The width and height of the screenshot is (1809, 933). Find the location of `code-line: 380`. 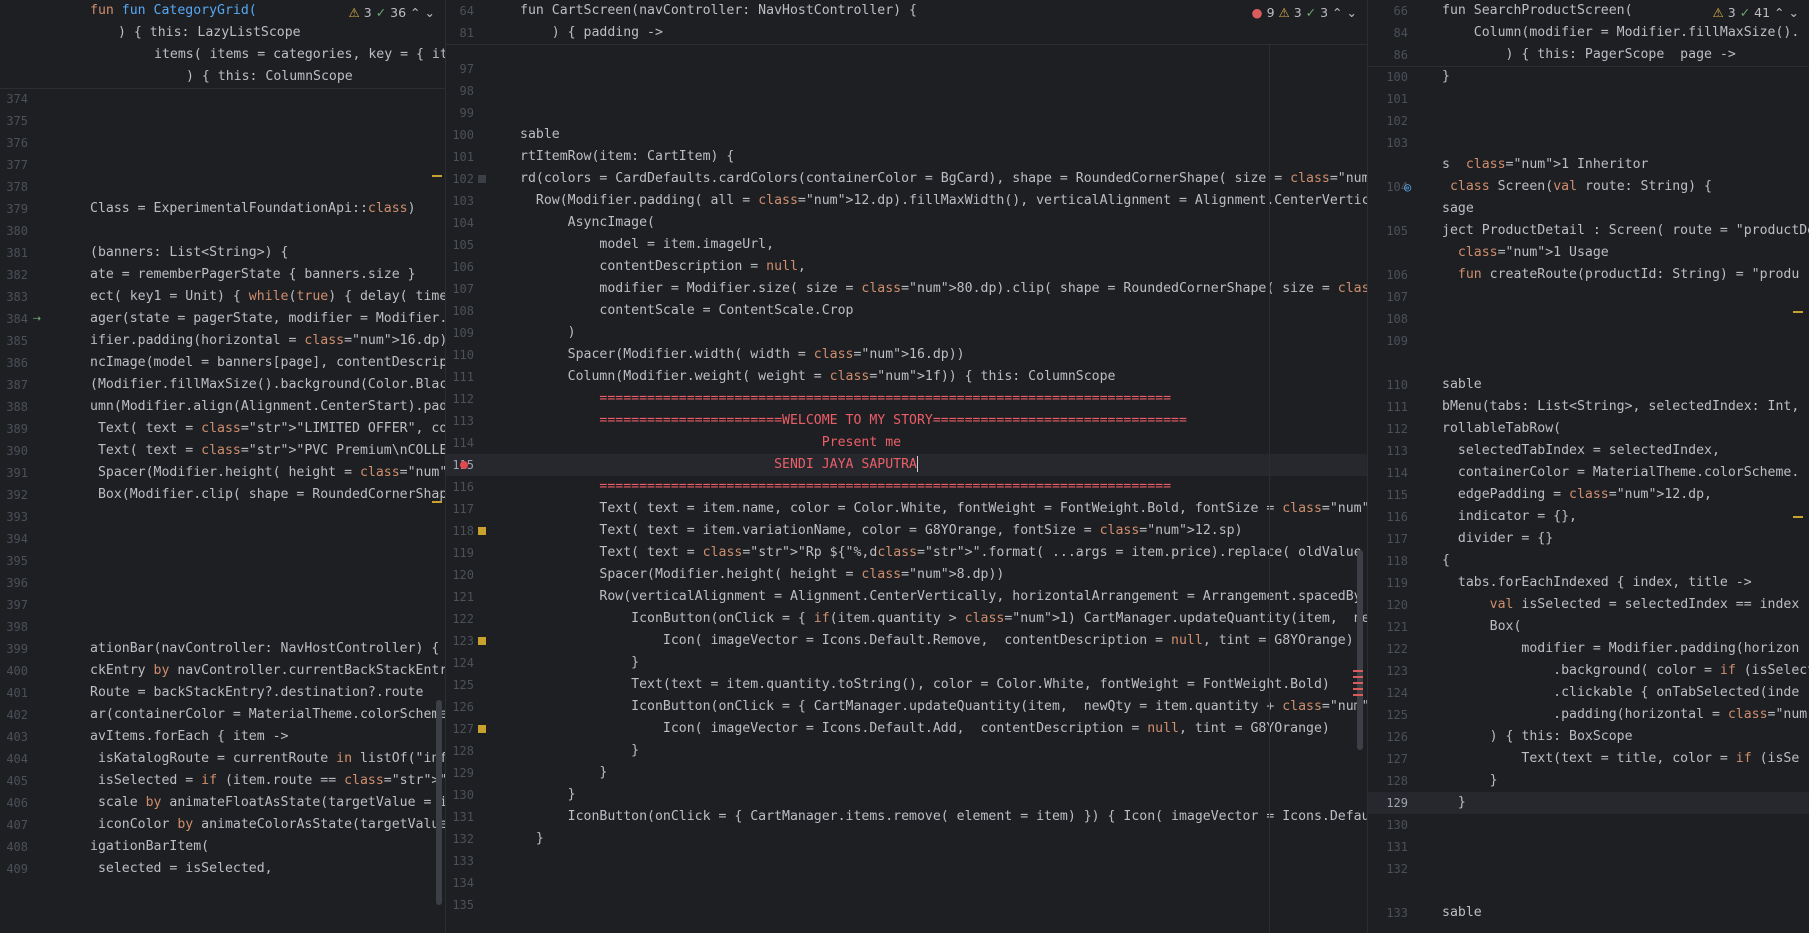

code-line: 380 is located at coordinates (222, 231).